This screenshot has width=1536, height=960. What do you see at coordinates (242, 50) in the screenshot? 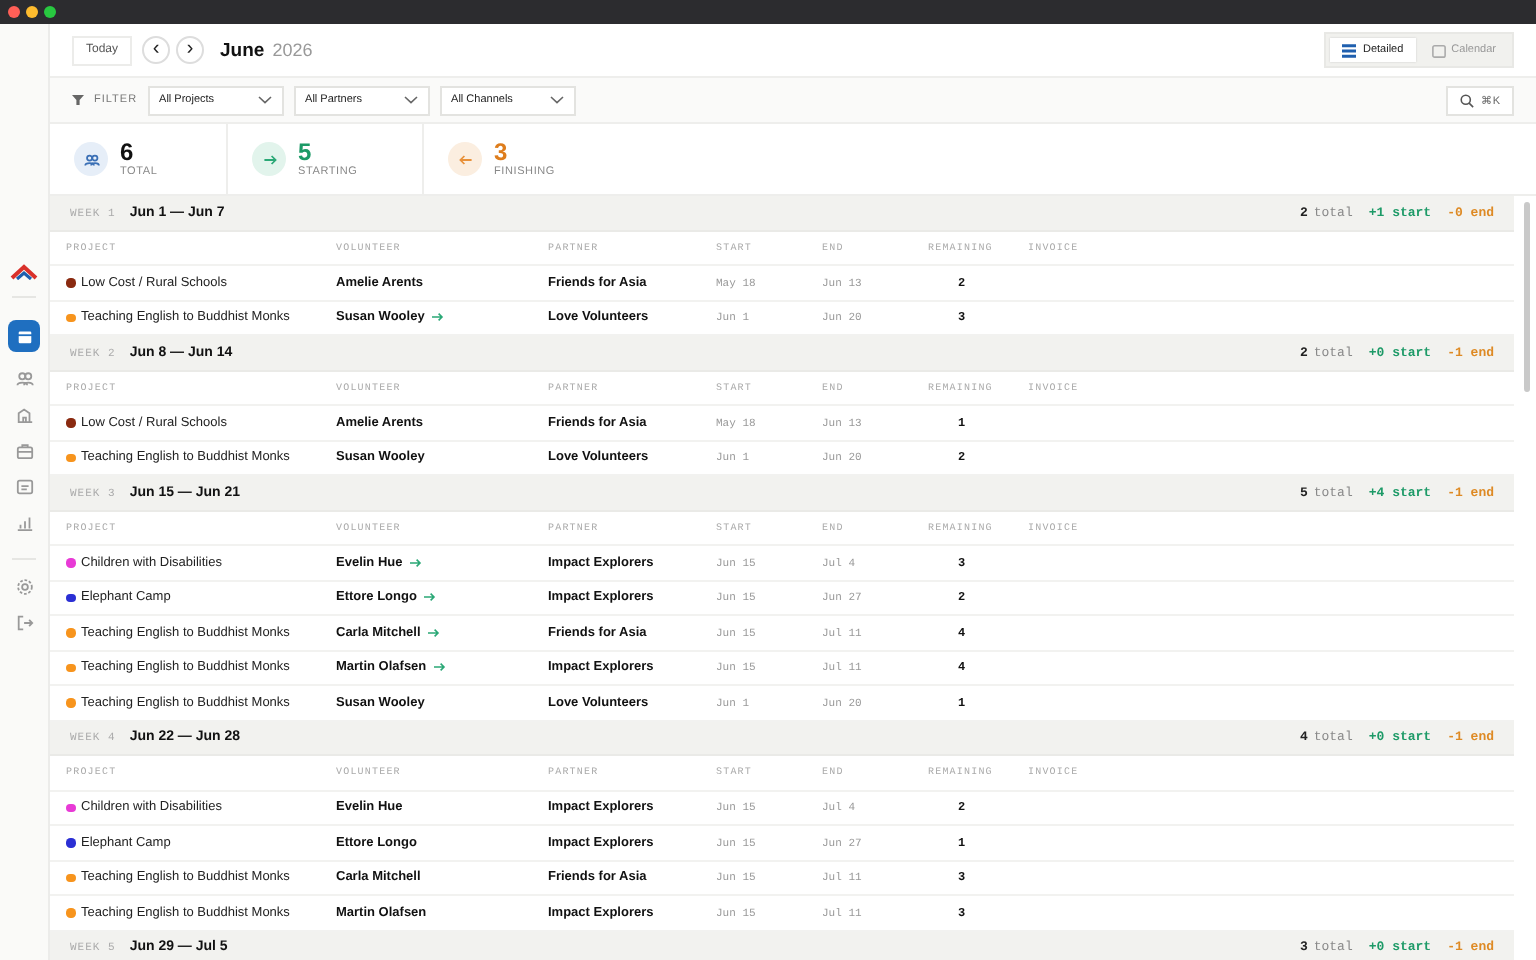
I see `month-title: June` at bounding box center [242, 50].